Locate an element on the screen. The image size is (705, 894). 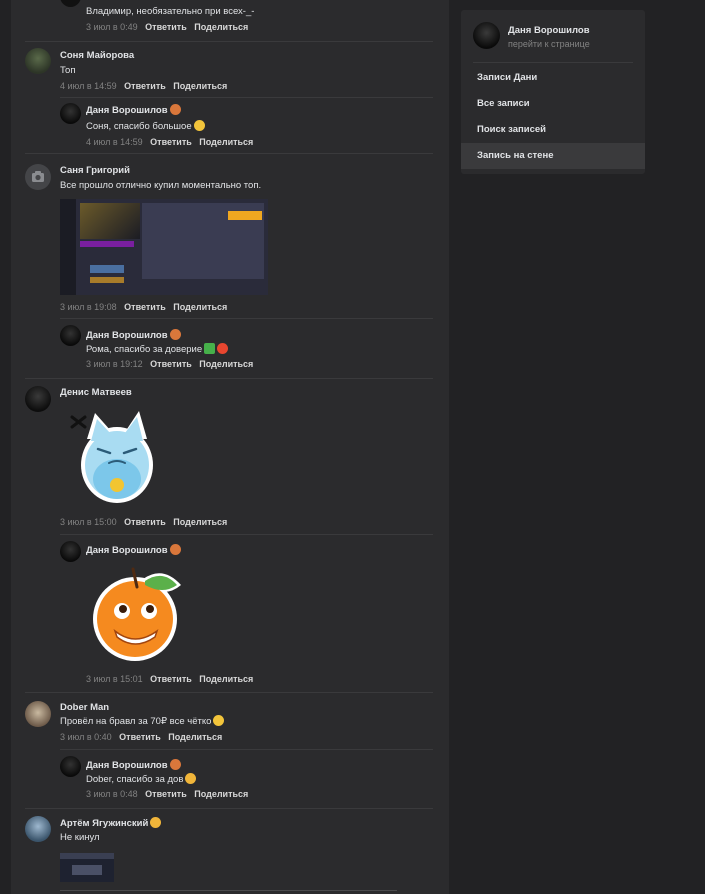
menu-item-user-posts: Записи Дани is located at coordinates (553, 78).